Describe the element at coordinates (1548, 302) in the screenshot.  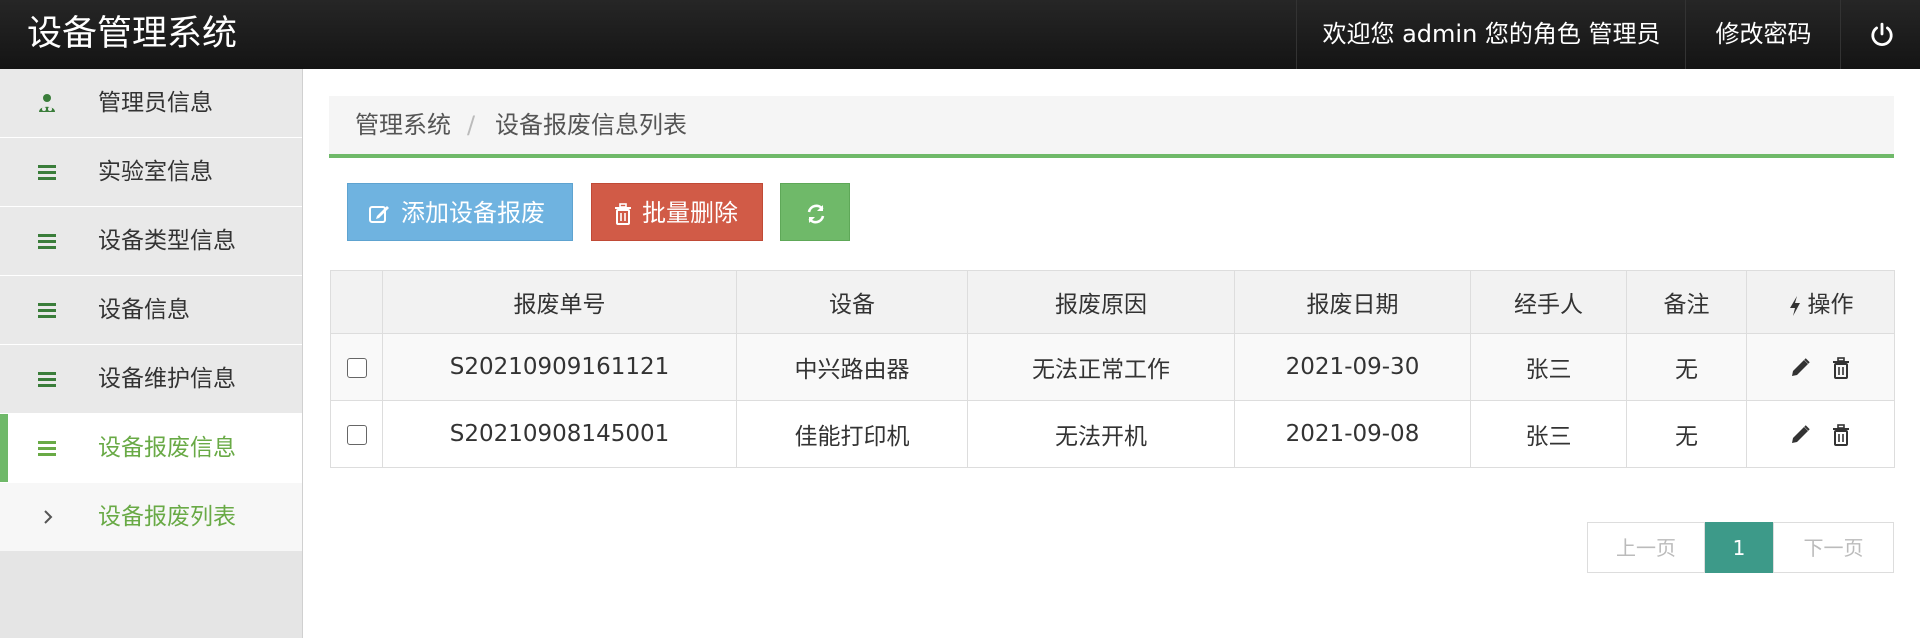
I see `column-header-handler: 经手人` at that location.